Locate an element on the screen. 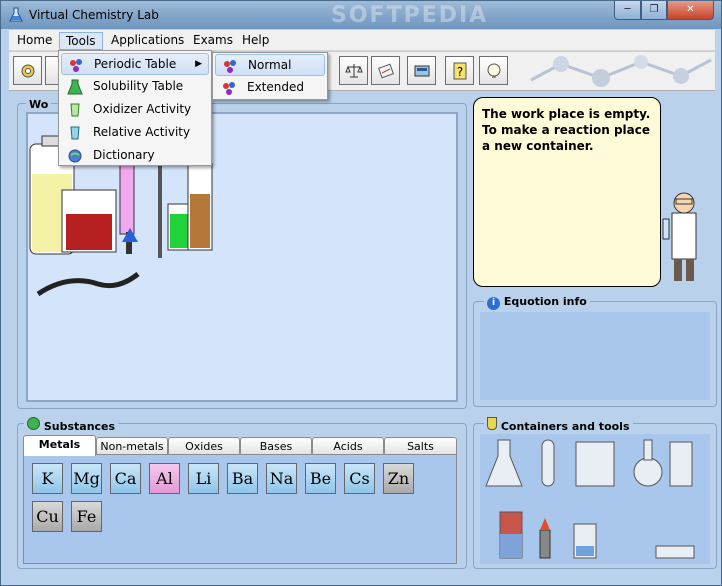 The height and width of the screenshot is (586, 722). scientist-avatar is located at coordinates (679, 236).